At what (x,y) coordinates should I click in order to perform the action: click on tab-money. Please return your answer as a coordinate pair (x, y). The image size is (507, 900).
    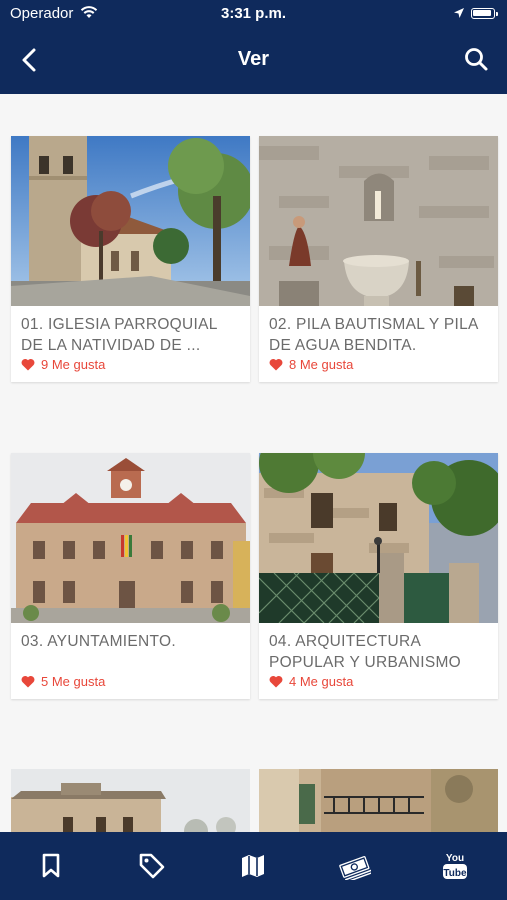
    Looking at the image, I should click on (353, 866).